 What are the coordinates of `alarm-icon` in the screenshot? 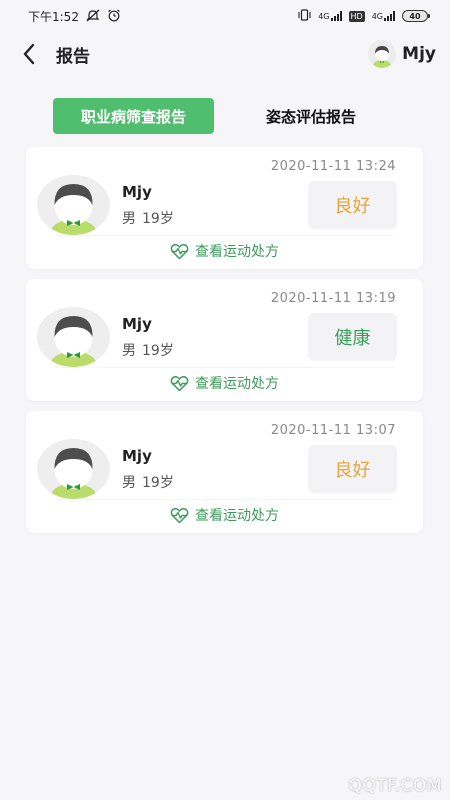 It's located at (114, 16).